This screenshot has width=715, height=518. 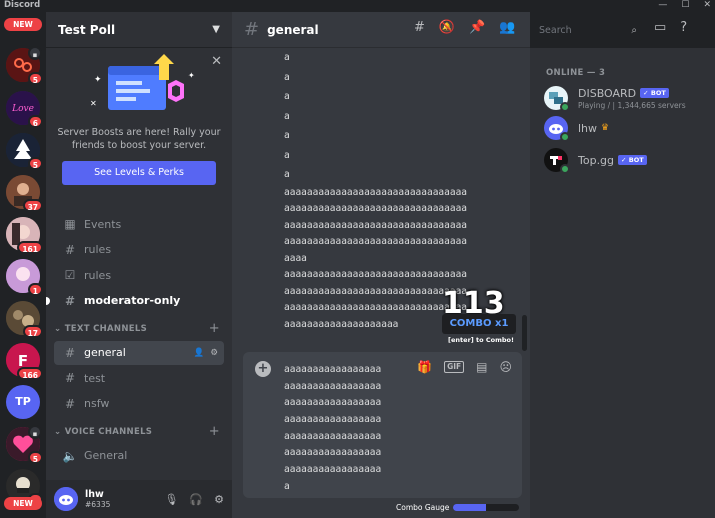 What do you see at coordinates (293, 29) in the screenshot?
I see `channel-title: general` at bounding box center [293, 29].